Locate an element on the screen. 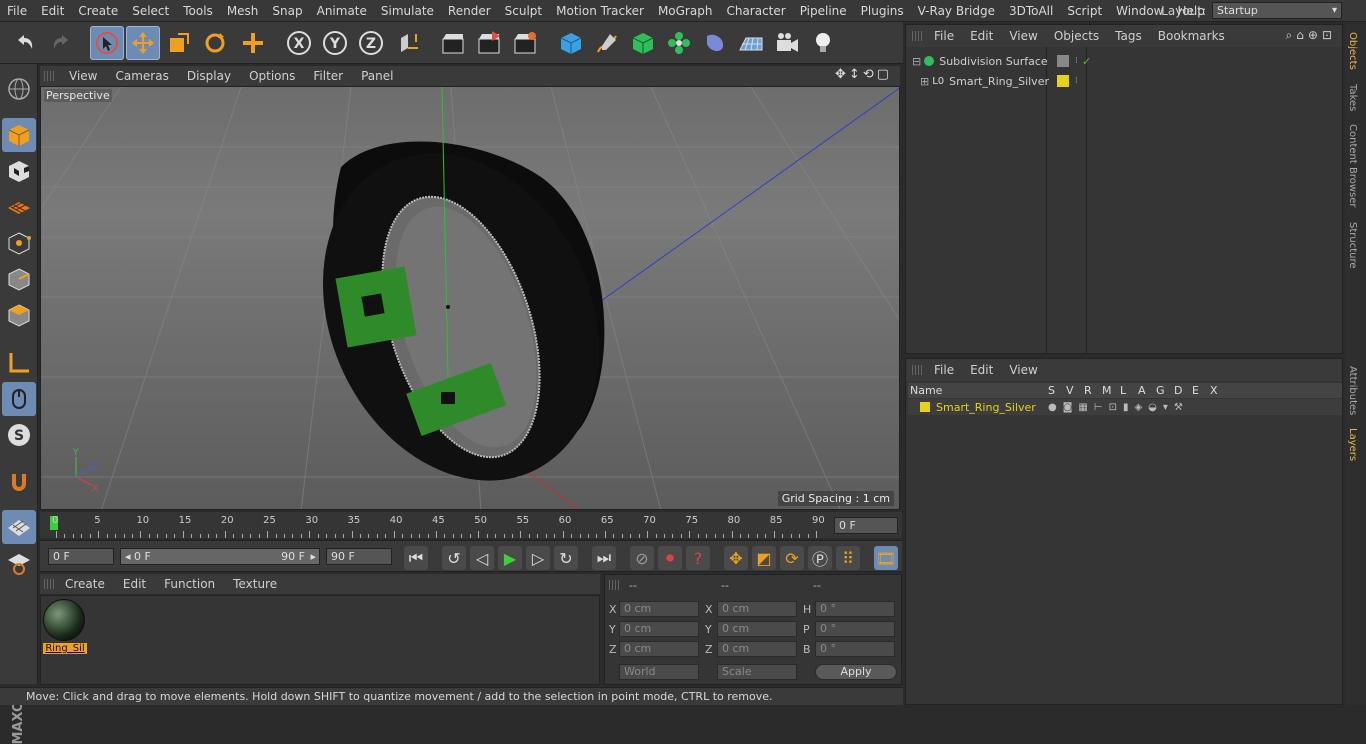 The image size is (1366, 744). scale-tool-button is located at coordinates (179, 43).